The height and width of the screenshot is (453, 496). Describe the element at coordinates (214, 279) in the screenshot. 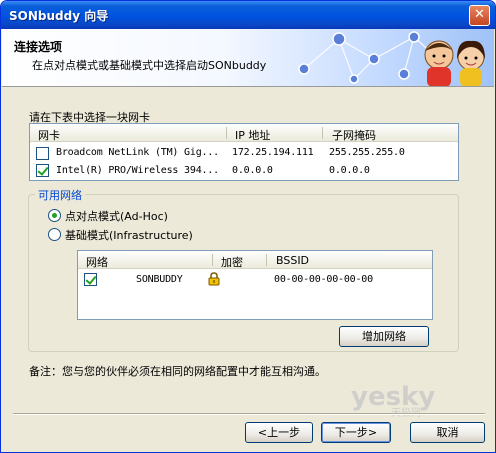

I see `lock-icon` at that location.